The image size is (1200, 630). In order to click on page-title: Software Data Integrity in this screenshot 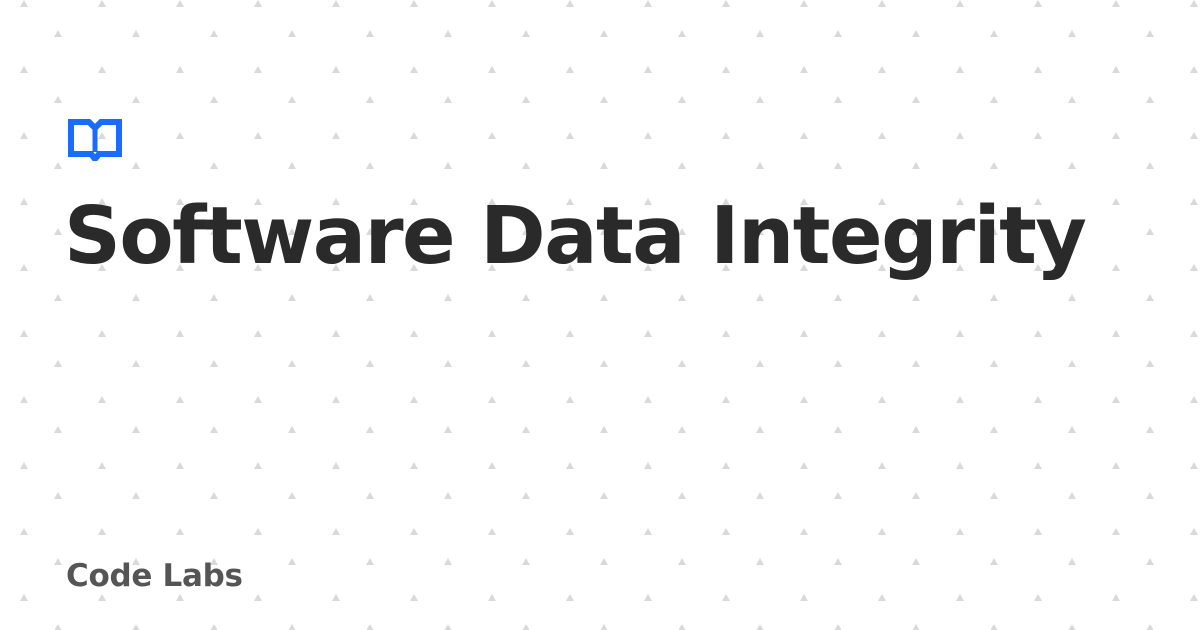, I will do `click(575, 236)`.